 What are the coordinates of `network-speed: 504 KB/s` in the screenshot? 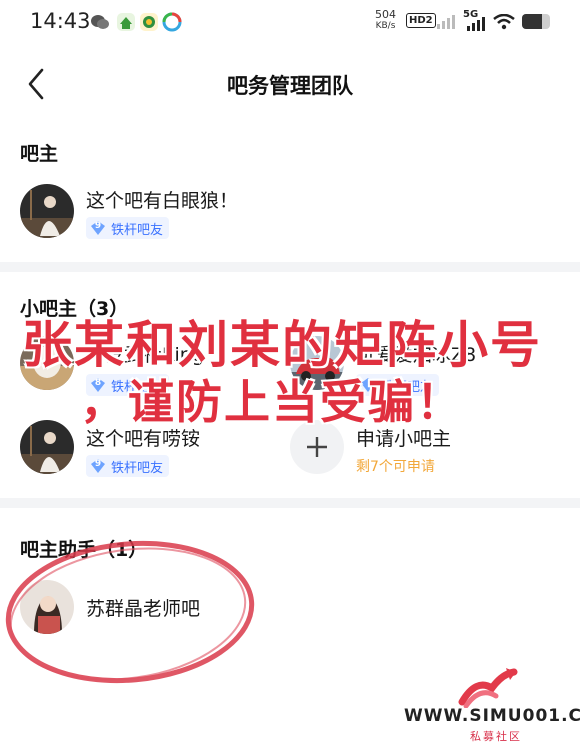 It's located at (385, 20).